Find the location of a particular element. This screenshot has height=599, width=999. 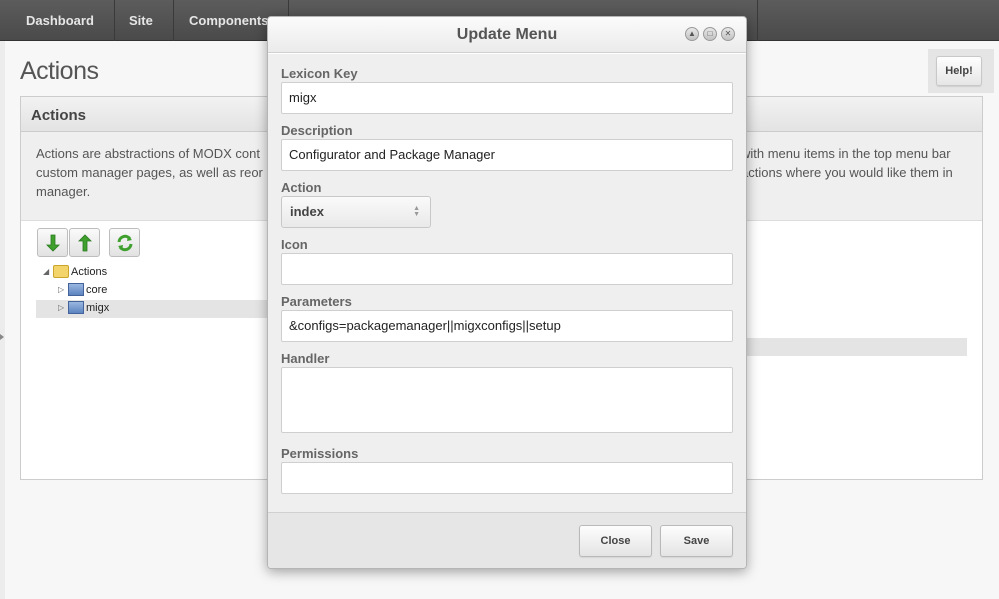

refresh-icon is located at coordinates (124, 242).